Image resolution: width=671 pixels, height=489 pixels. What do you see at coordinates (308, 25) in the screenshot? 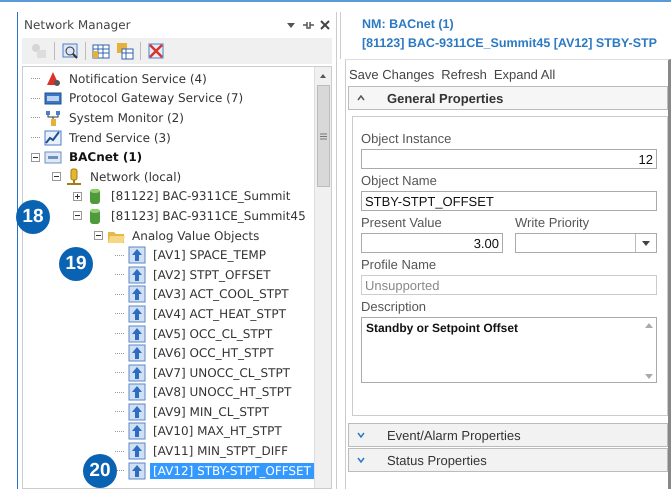
I see `pin-button` at bounding box center [308, 25].